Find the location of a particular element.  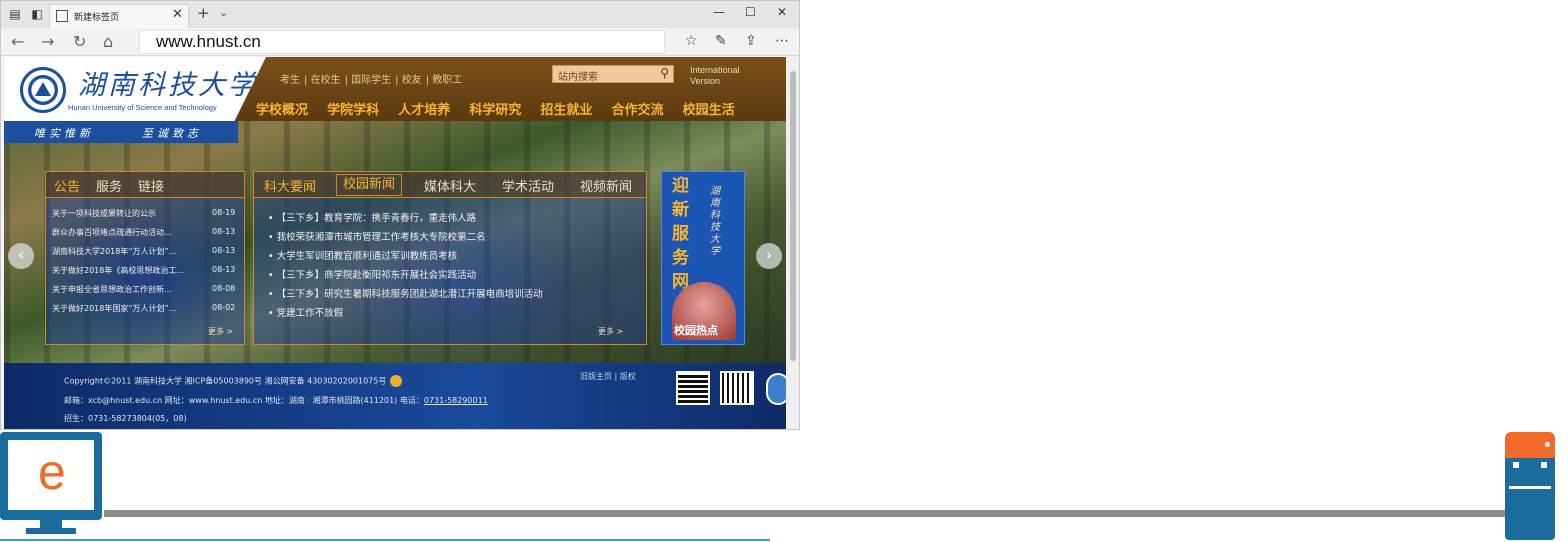

divider-line is located at coordinates (805, 513).